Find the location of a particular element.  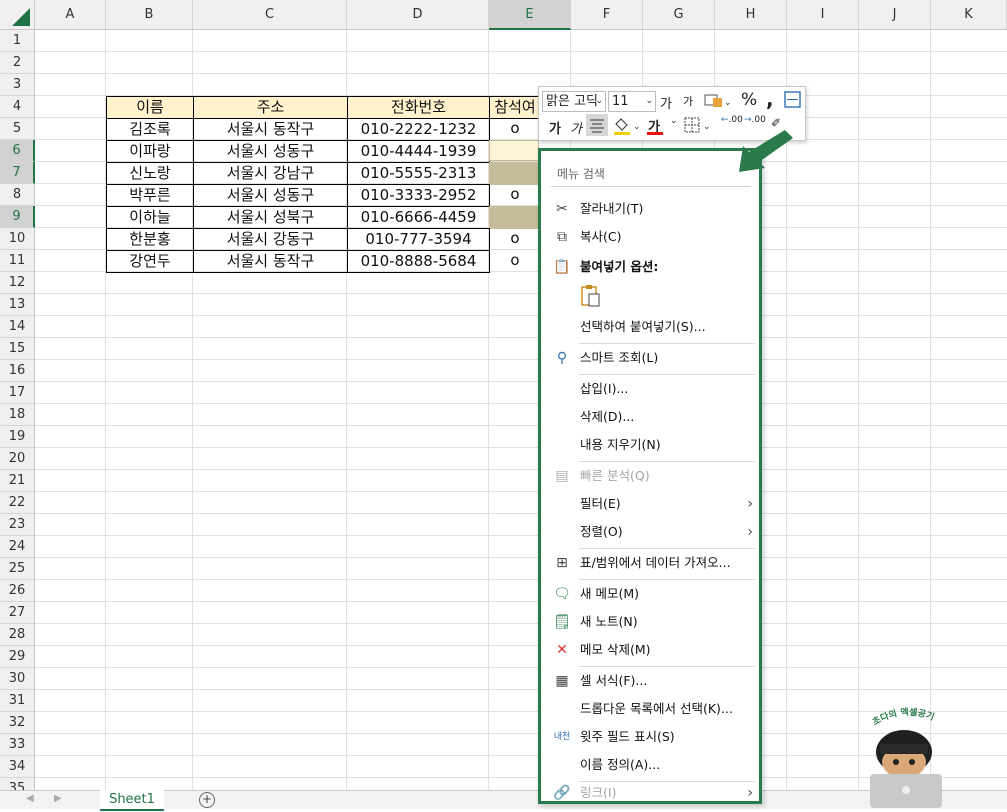

next-sheet-arrow-icon: ▶ is located at coordinates (58, 798).